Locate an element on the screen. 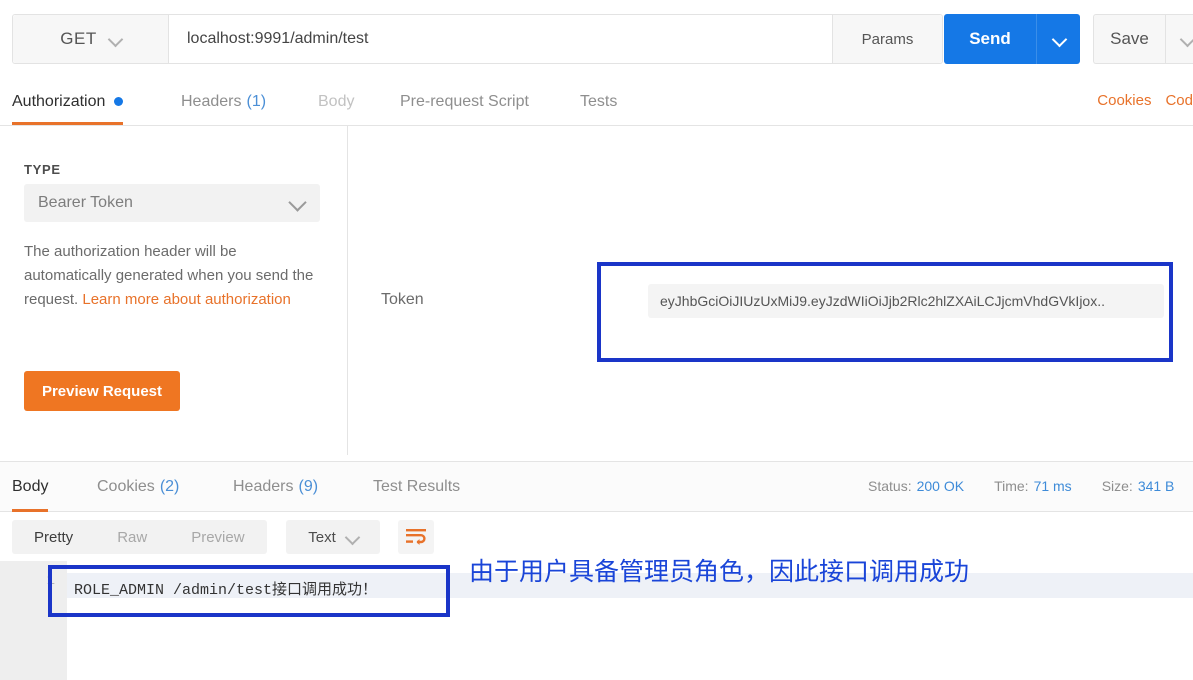 This screenshot has height=680, width=1193. format-raw-button: Raw is located at coordinates (132, 537).